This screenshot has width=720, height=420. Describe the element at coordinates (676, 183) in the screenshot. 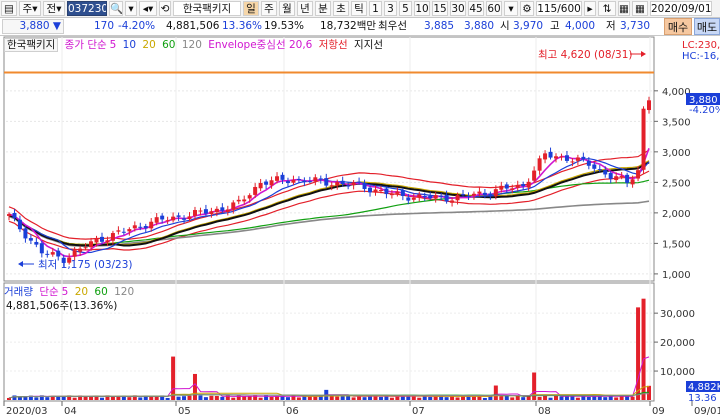

I see `price-tick-label: 2,500` at that location.